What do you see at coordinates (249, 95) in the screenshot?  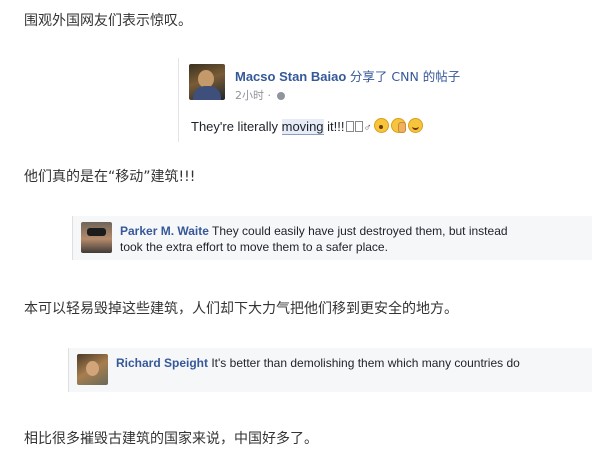 I see `post-timestamp: 2小时` at bounding box center [249, 95].